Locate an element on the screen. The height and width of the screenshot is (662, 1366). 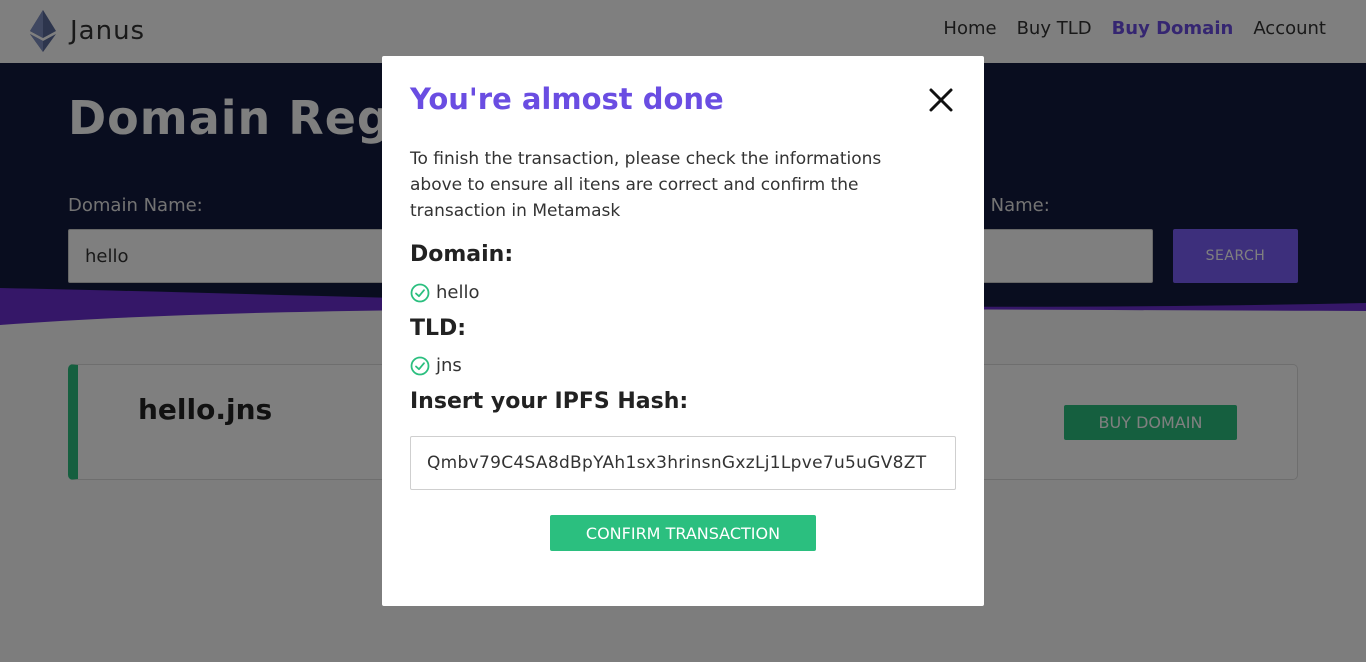
tld-heading: TLD: is located at coordinates (438, 328).